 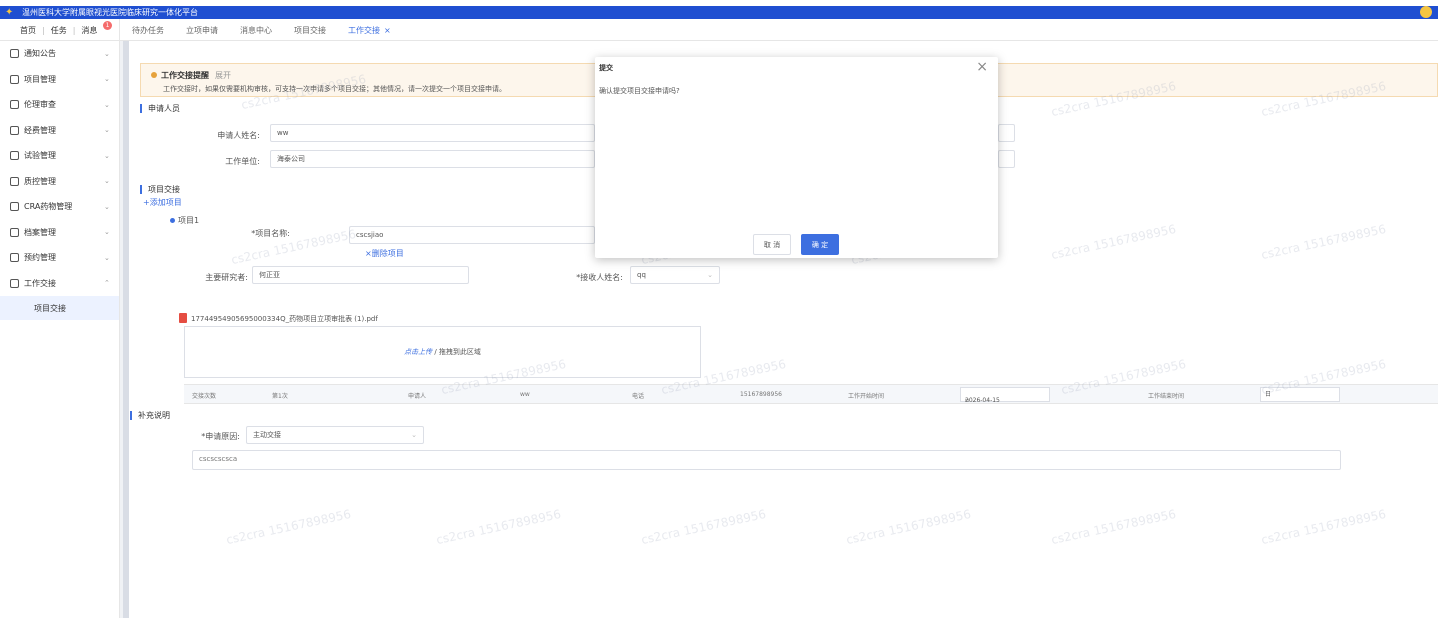 I want to click on close-icon: ×, so click(x=982, y=67).